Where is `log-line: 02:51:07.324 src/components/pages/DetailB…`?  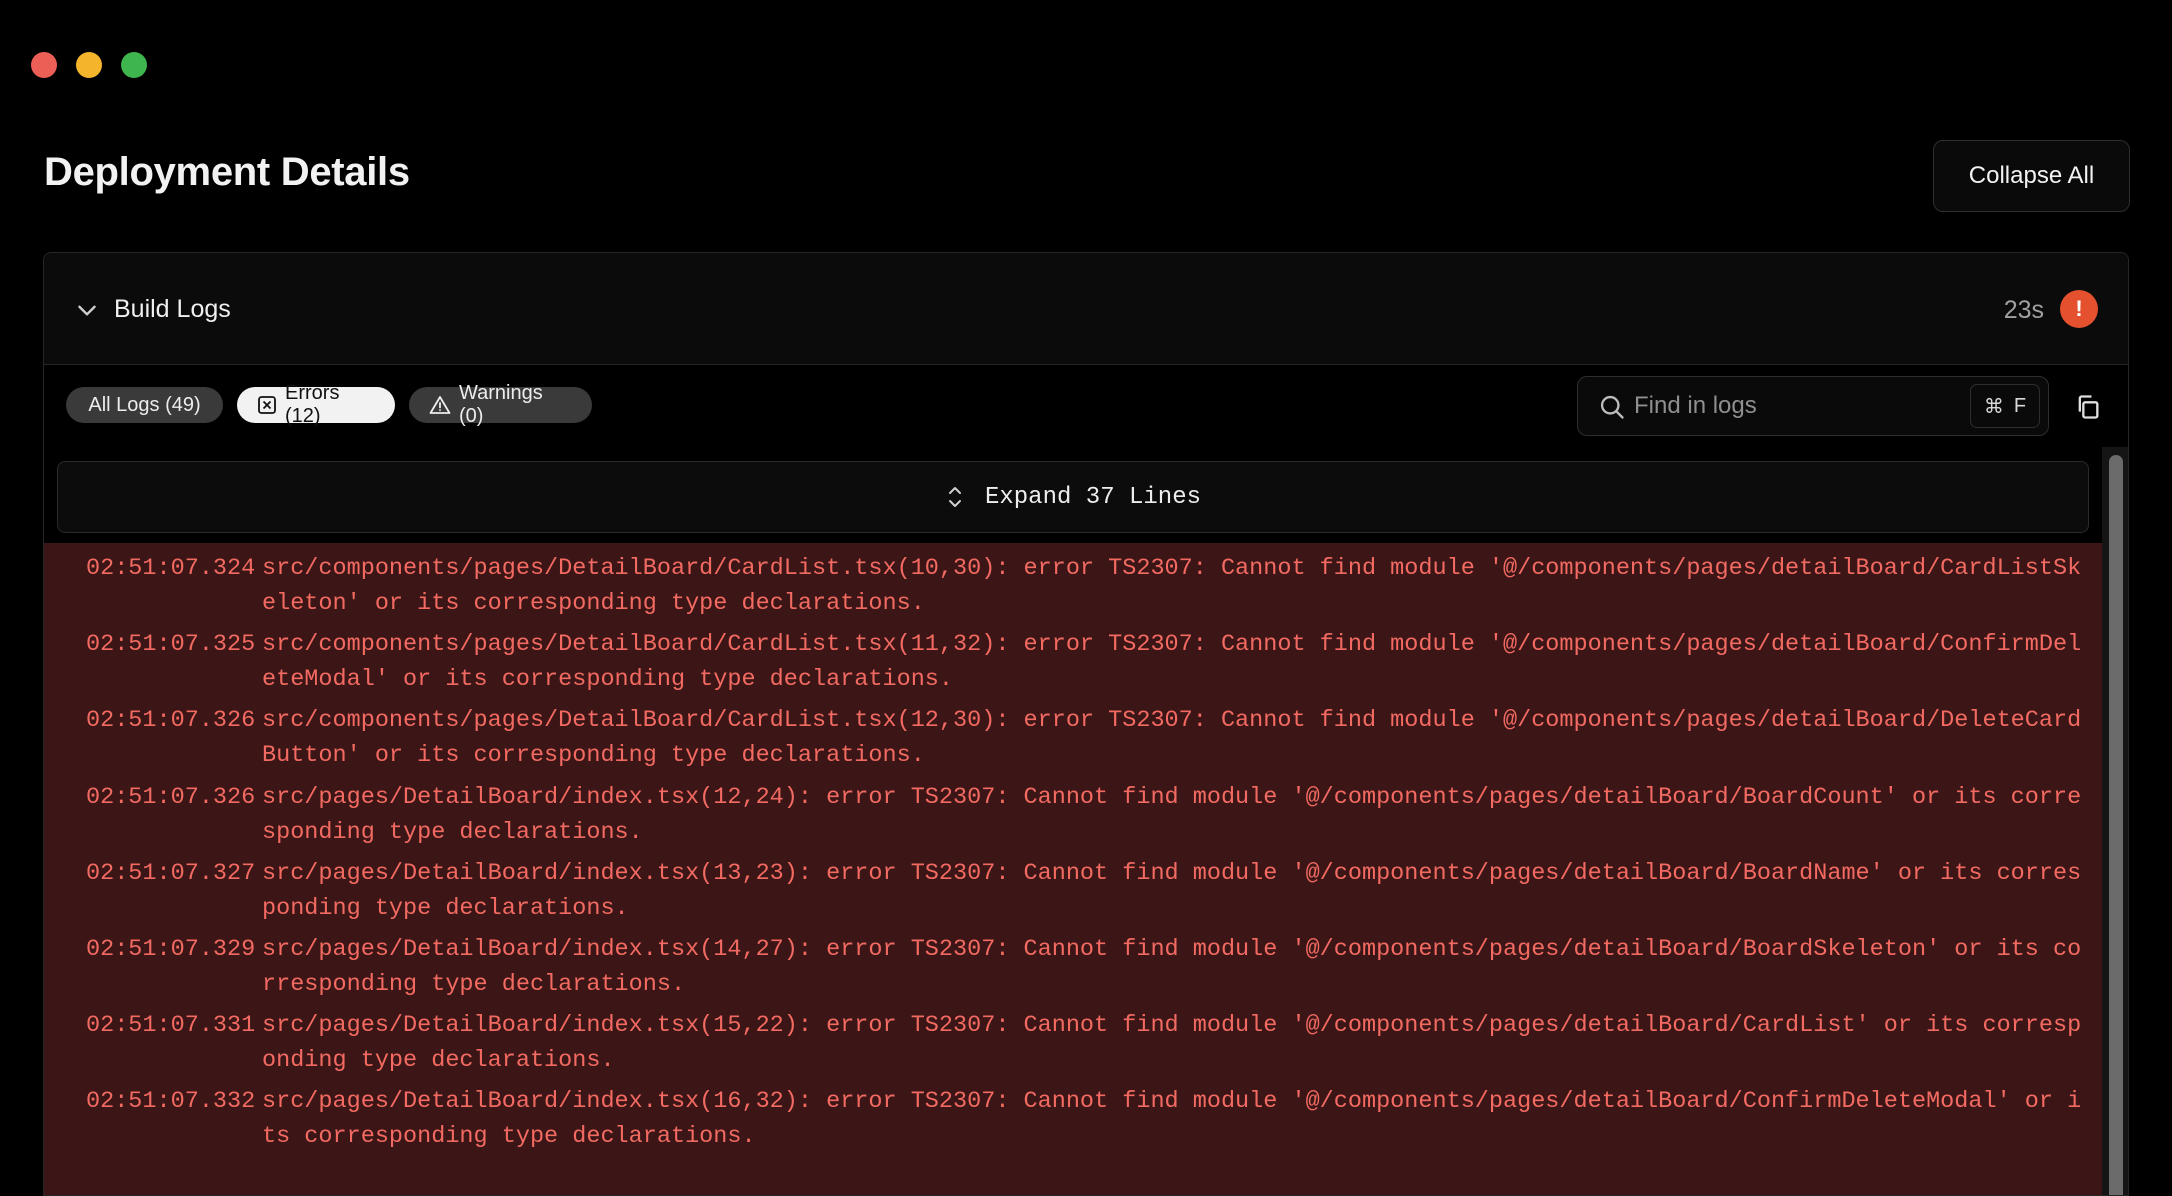 log-line: 02:51:07.324 src/components/pages/DetailB… is located at coordinates (1073, 589).